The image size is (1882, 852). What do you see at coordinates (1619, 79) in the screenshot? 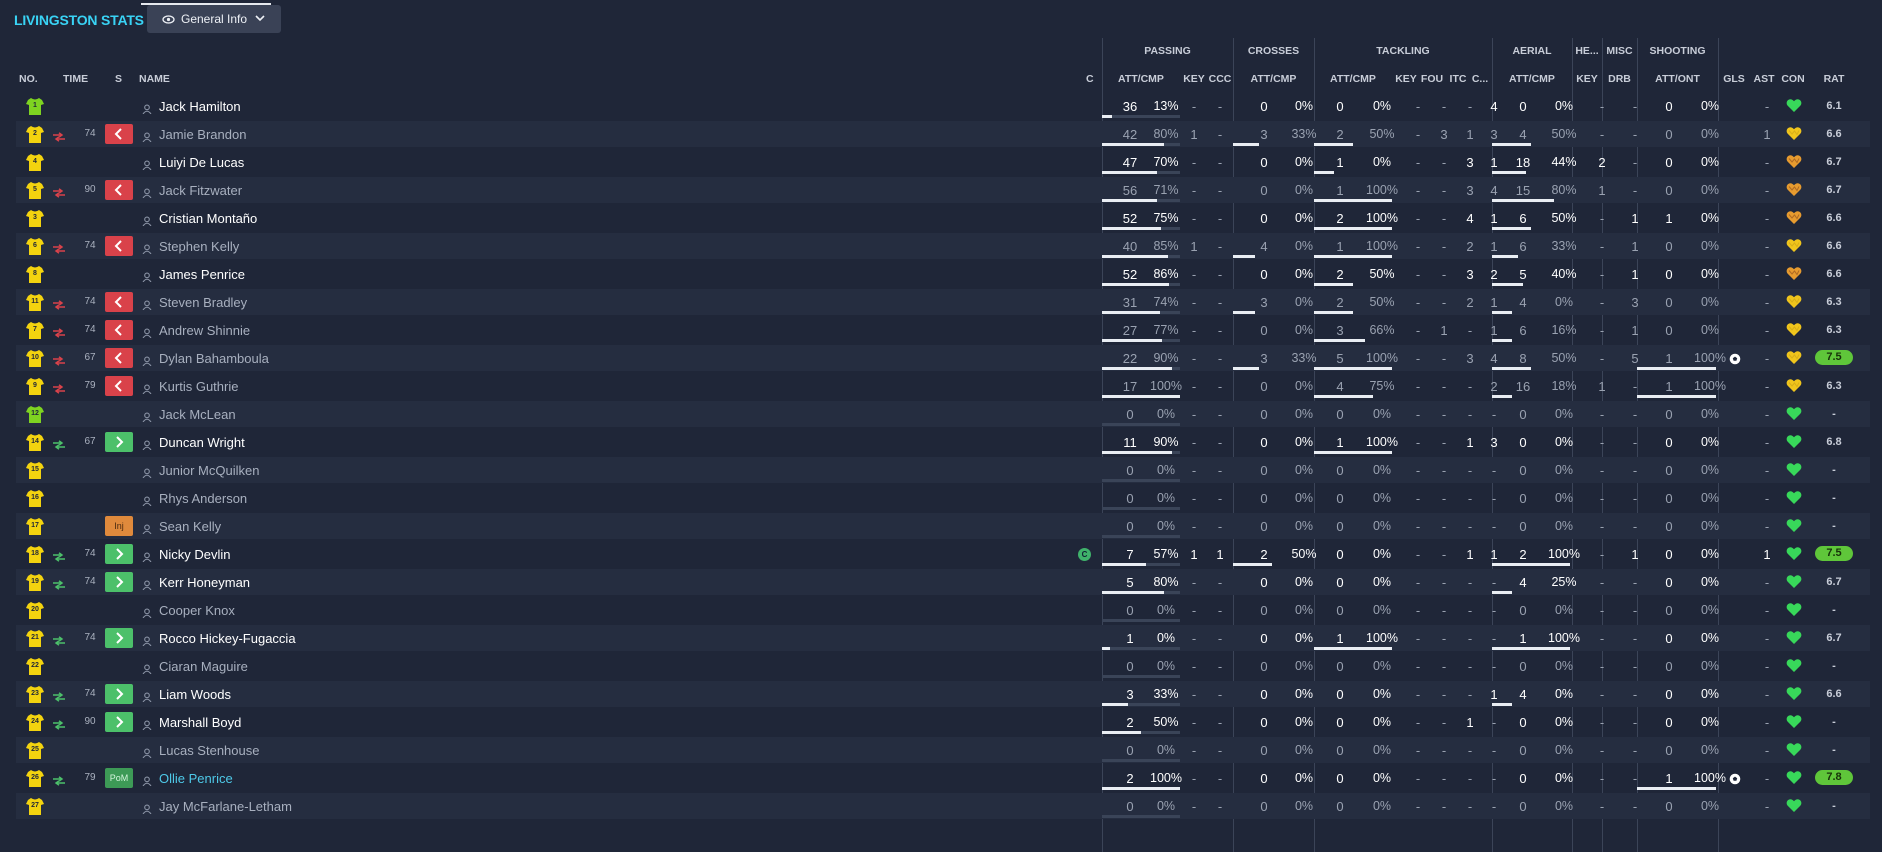
I see `col-header-misc-drb: DRB` at bounding box center [1619, 79].